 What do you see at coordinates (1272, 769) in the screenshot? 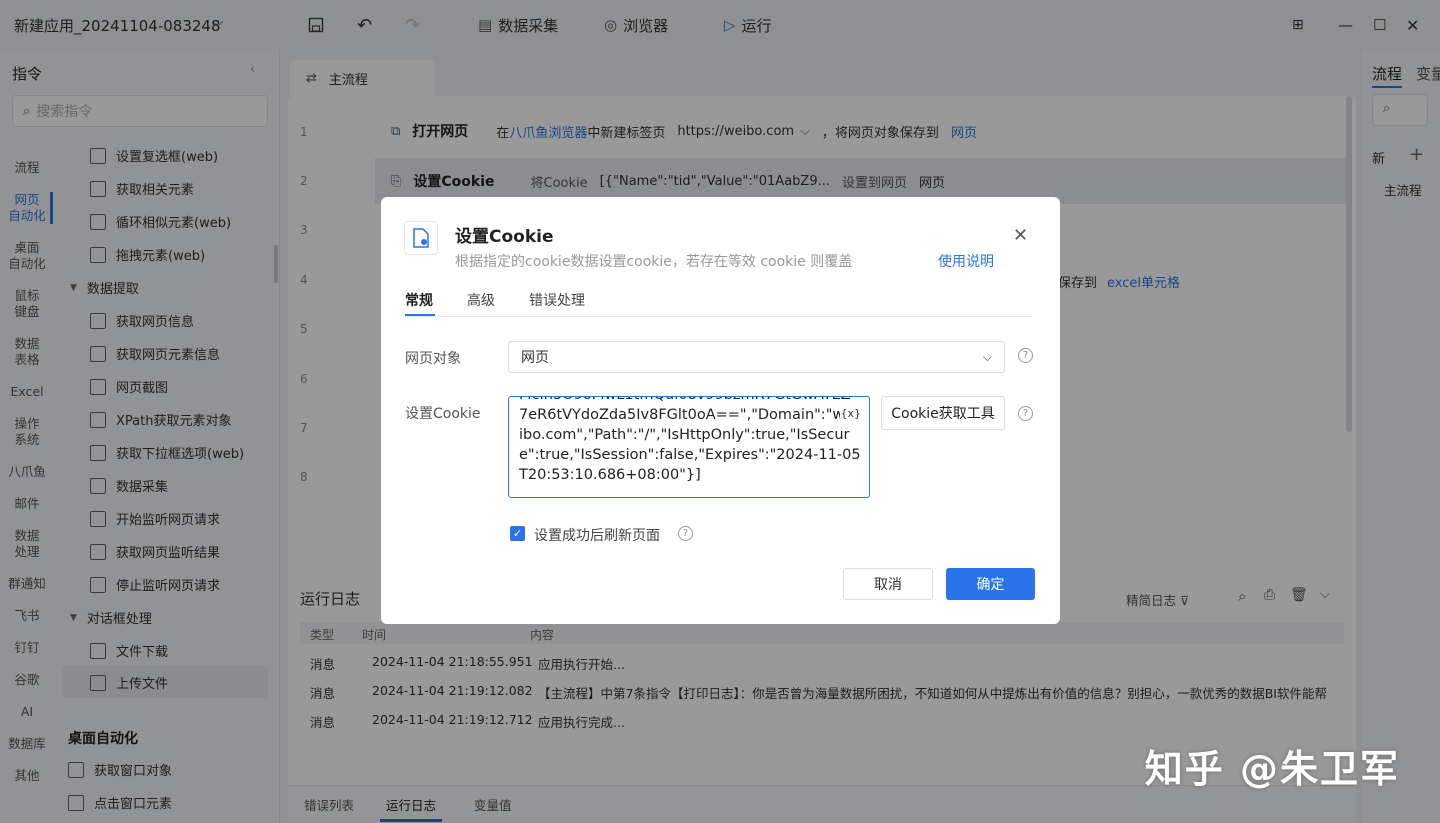
I see `watermark: 知乎 @朱卫军` at bounding box center [1272, 769].